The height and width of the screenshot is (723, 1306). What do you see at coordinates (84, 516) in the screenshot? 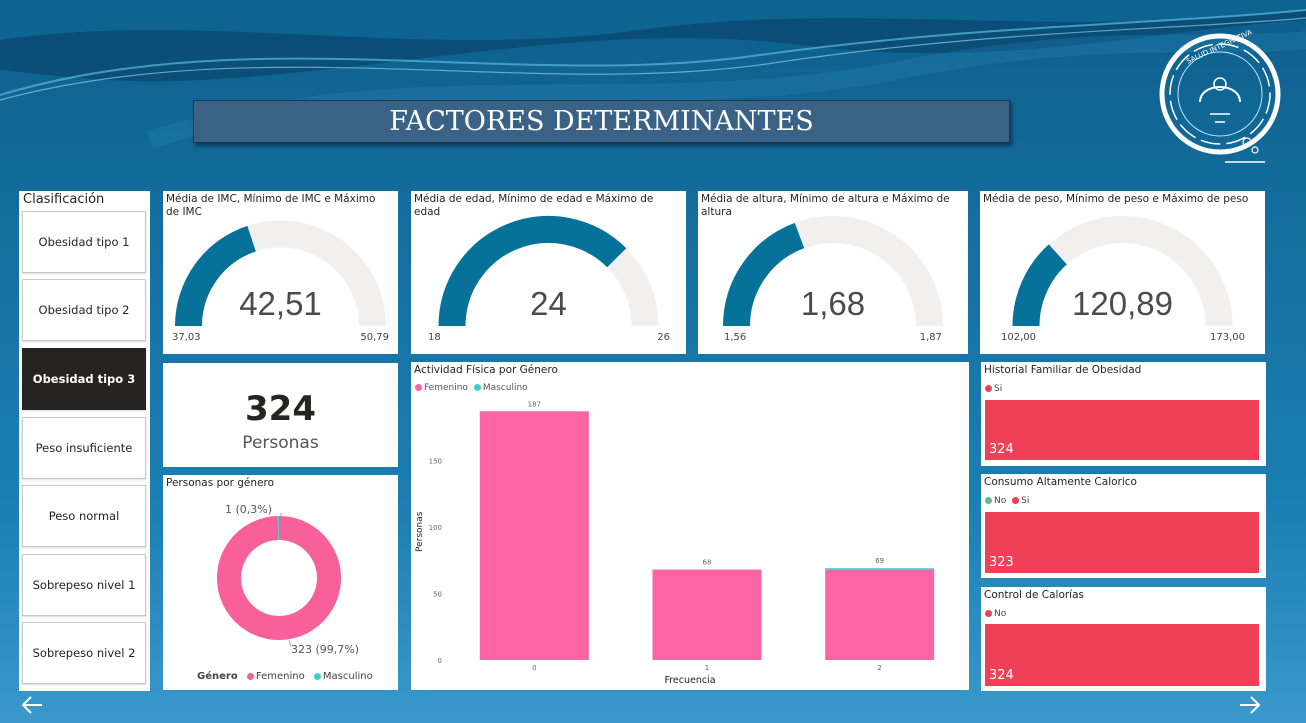
I see `slicer-item-peso-normal: Peso normal` at bounding box center [84, 516].